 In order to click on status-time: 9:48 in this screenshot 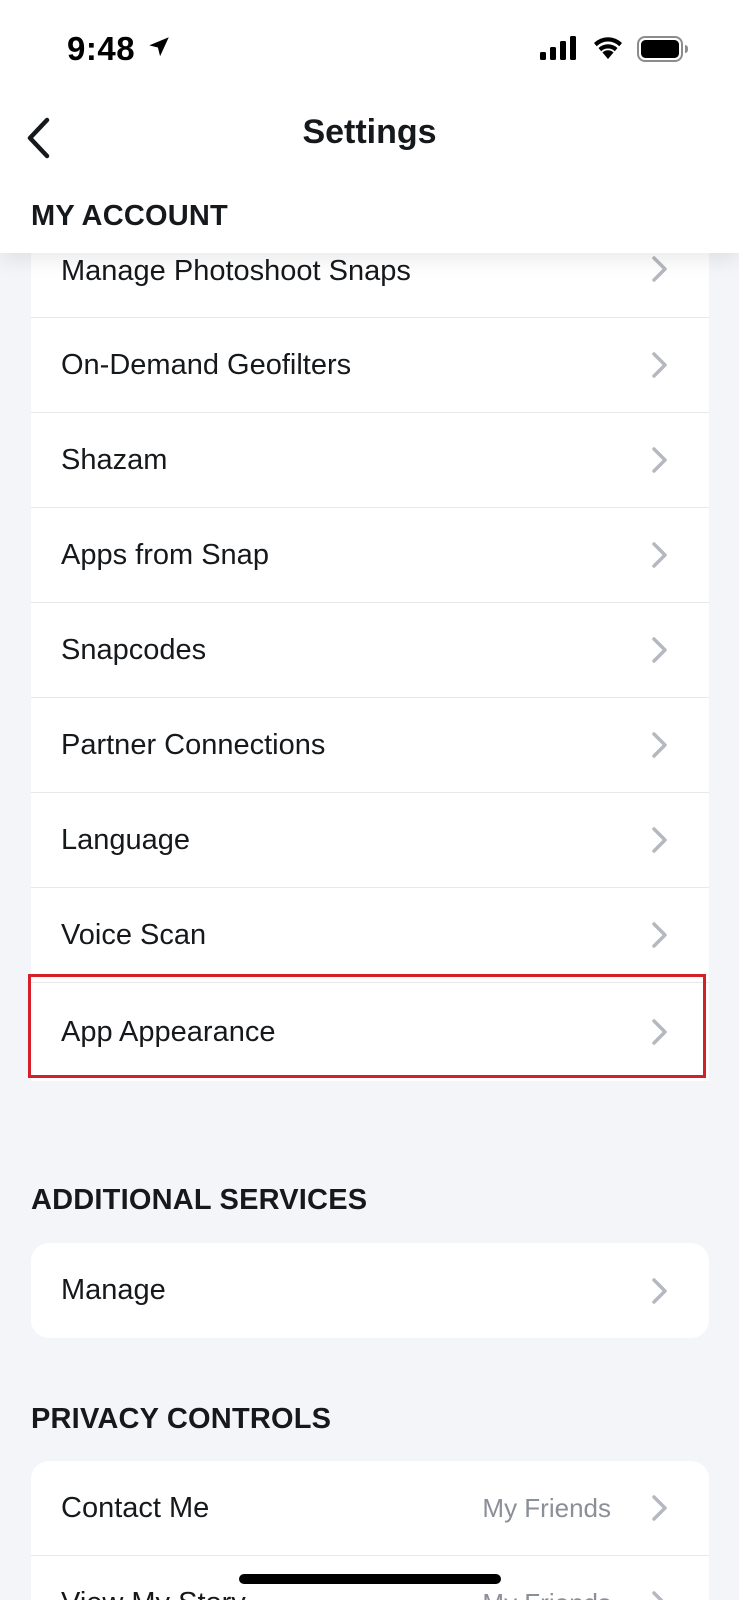, I will do `click(101, 48)`.